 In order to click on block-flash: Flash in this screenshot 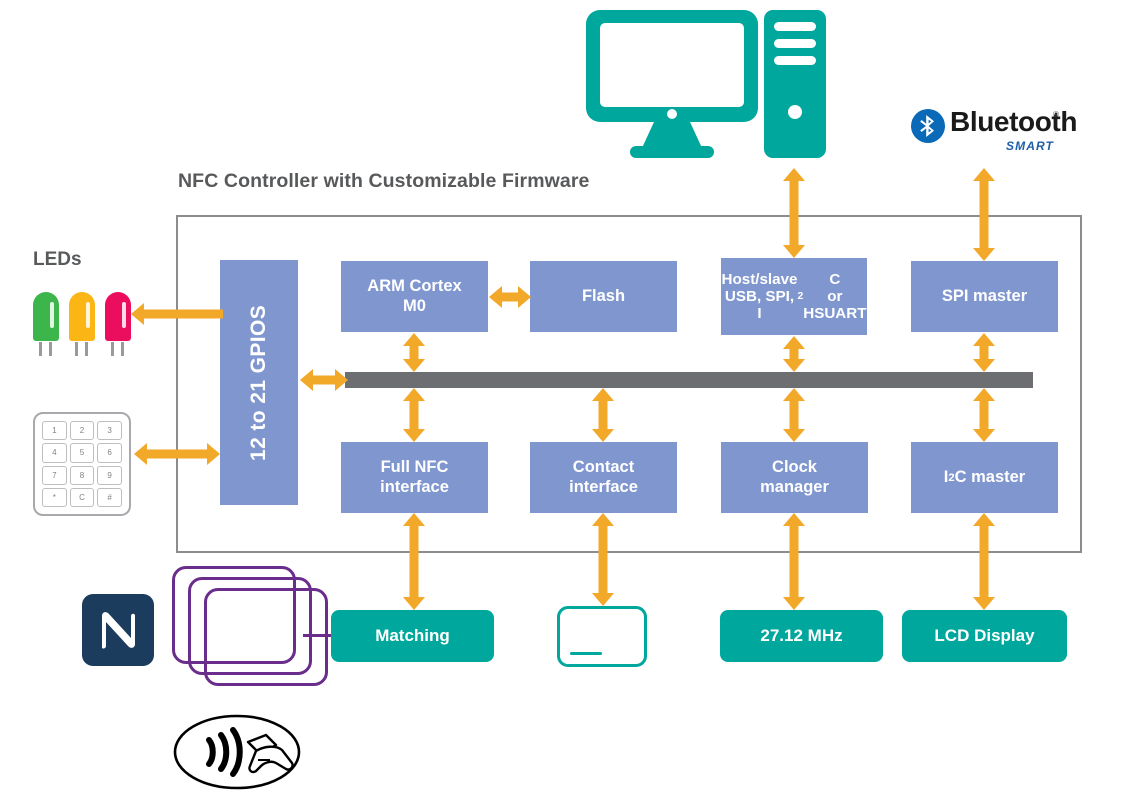, I will do `click(603, 296)`.